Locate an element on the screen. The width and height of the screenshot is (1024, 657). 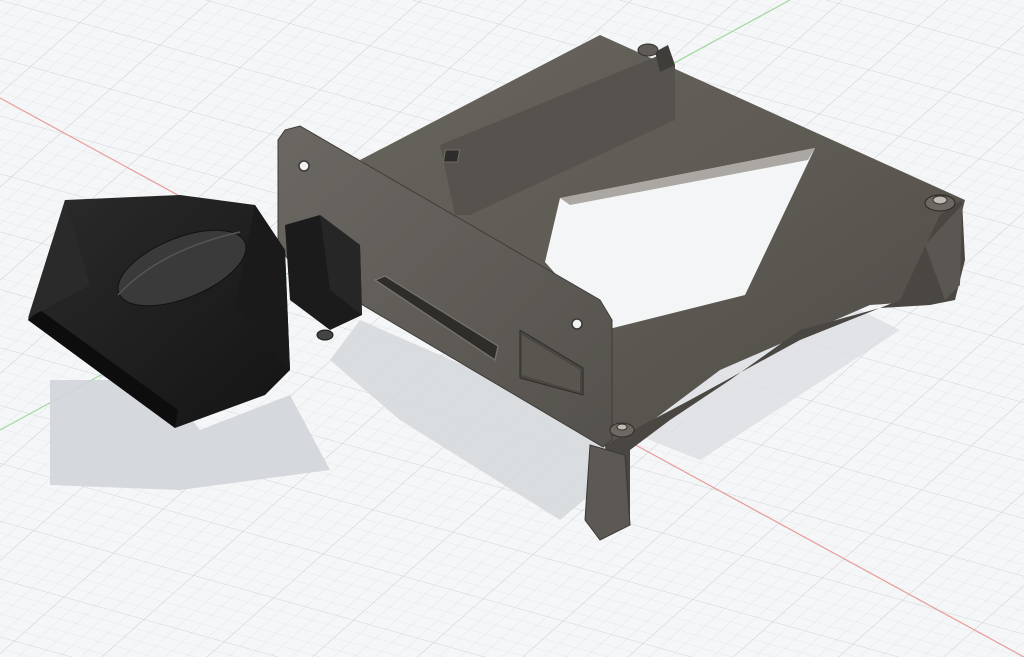
screw-boss-back is located at coordinates (648, 50).